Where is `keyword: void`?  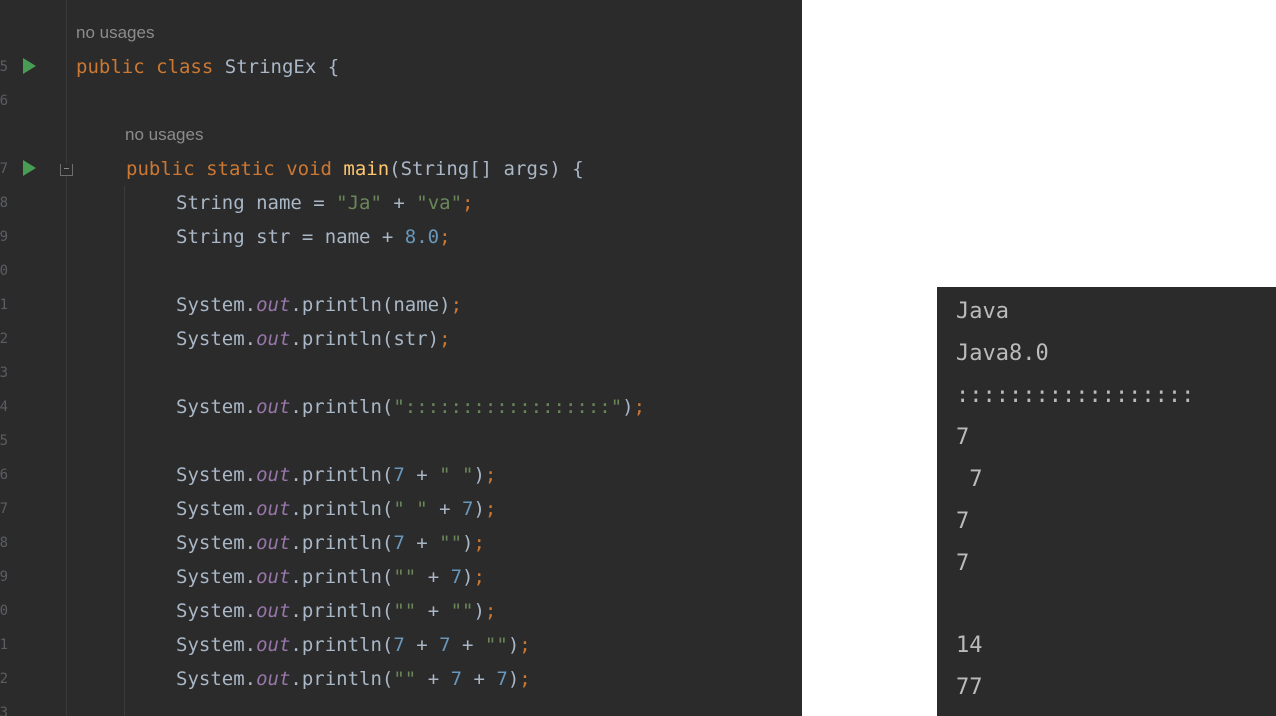 keyword: void is located at coordinates (309, 169).